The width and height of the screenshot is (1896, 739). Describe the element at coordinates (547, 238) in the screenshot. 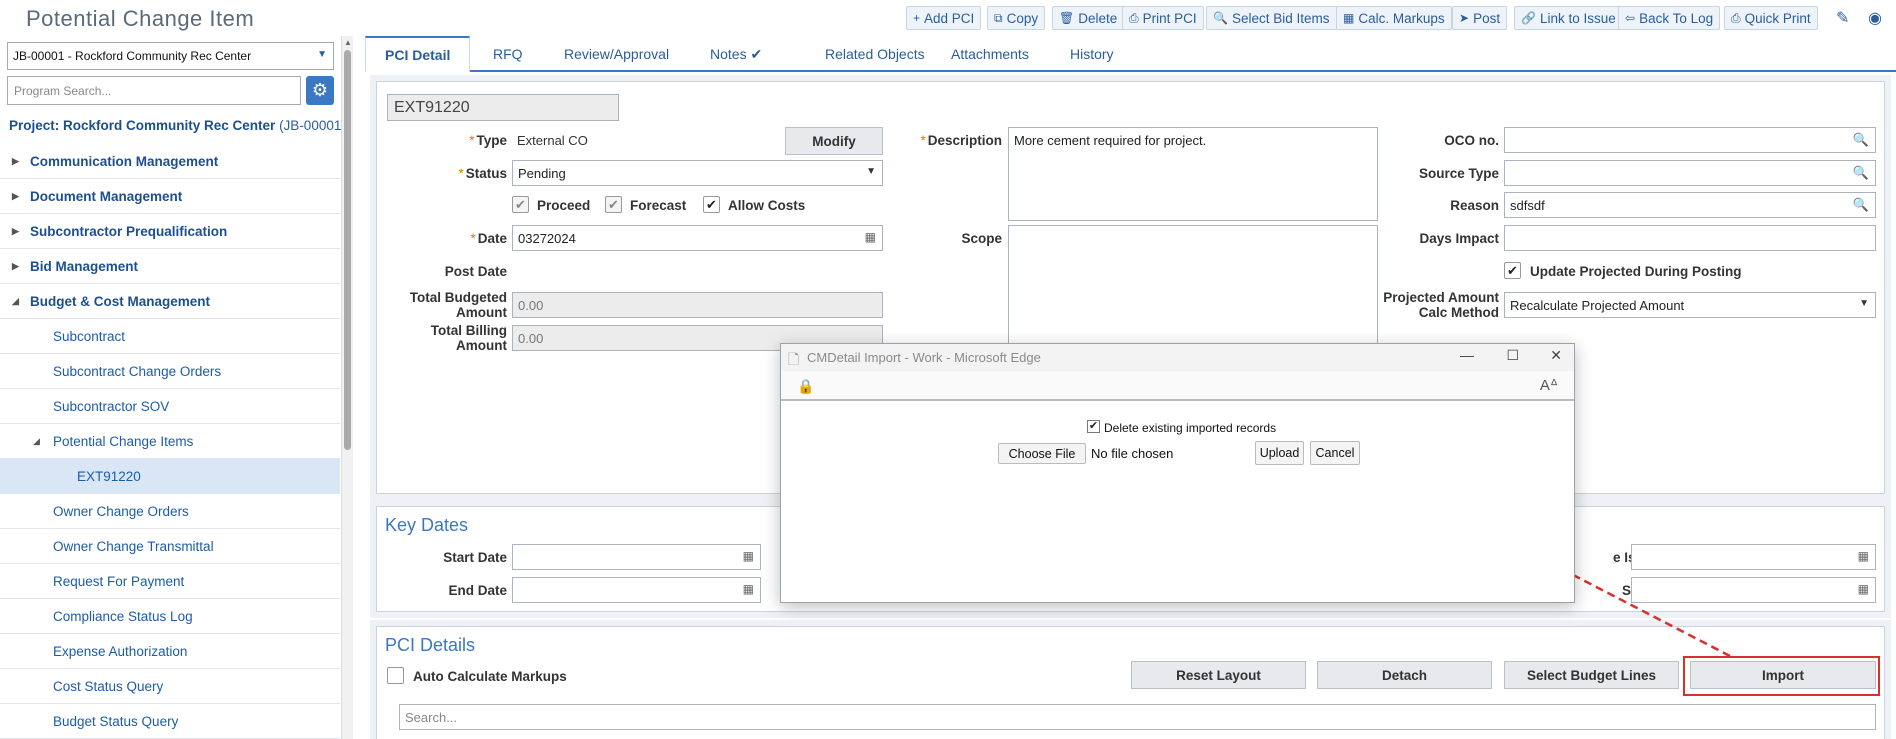

I see `date-value: 03272024` at that location.